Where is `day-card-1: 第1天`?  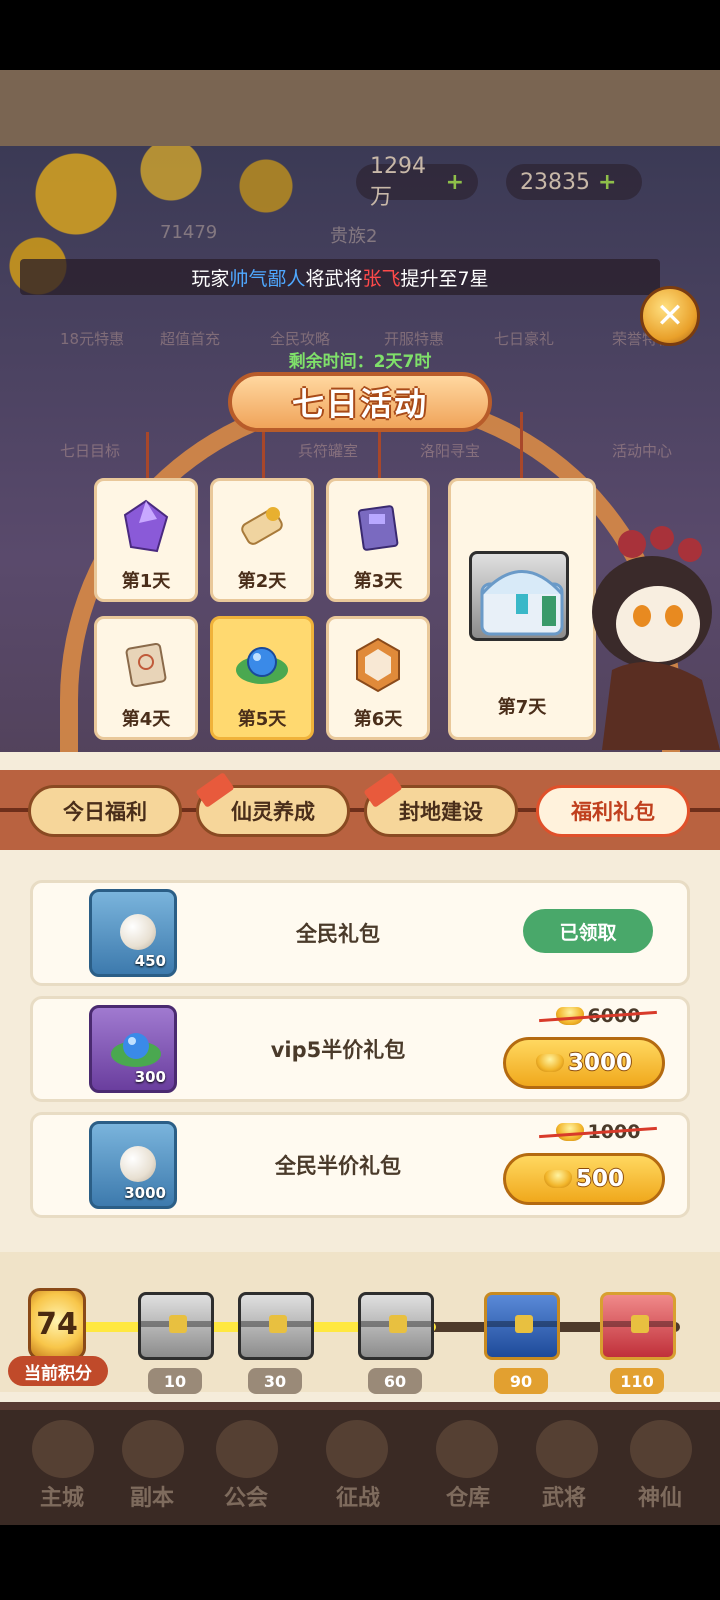
day-card-1: 第1天 is located at coordinates (146, 540).